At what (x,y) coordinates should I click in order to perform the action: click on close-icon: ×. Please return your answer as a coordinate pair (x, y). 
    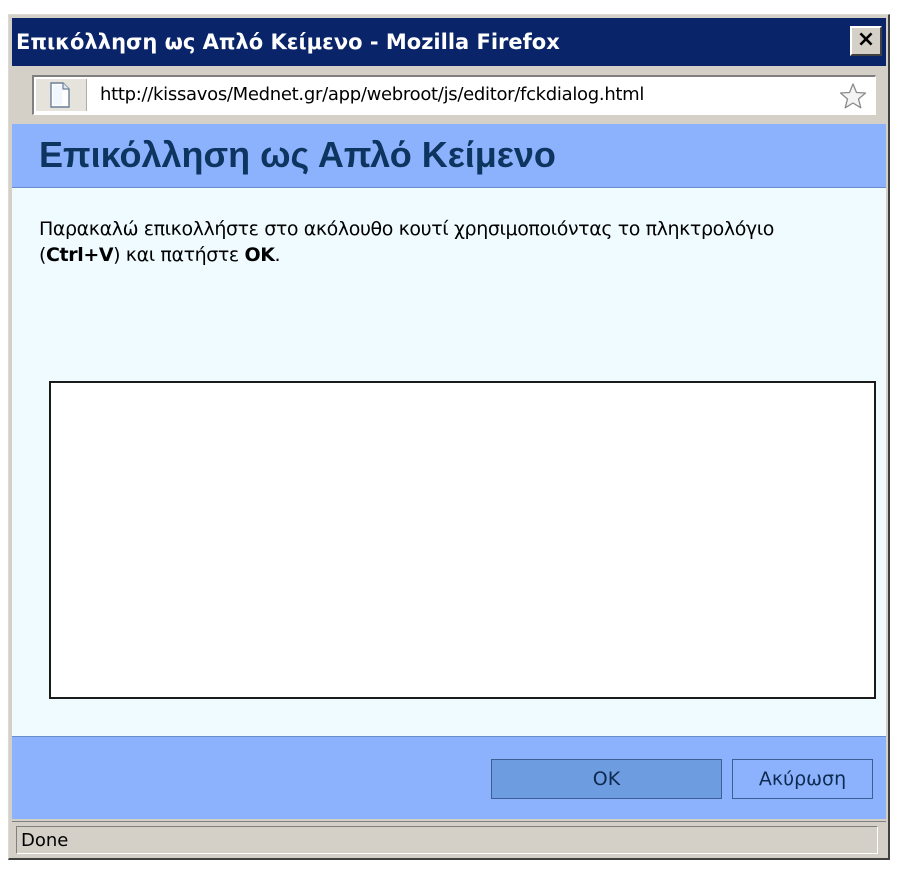
    Looking at the image, I should click on (866, 39).